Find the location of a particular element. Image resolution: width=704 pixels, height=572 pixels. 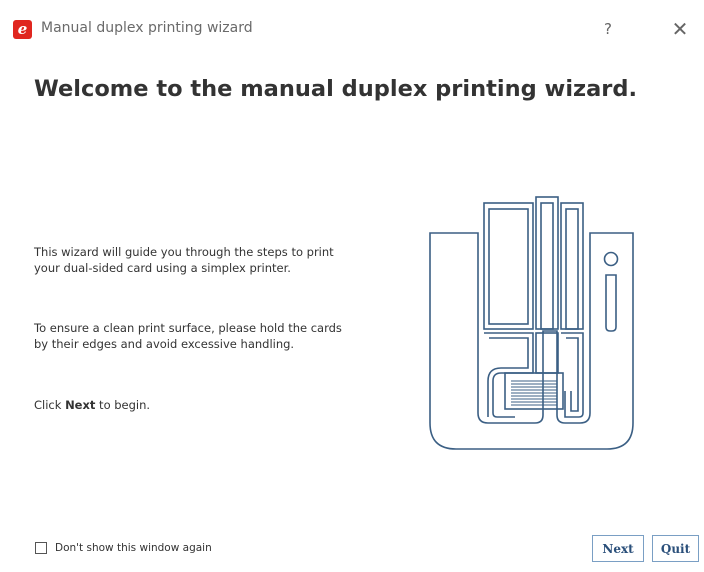

begin-paragraph: Click Next to begin. is located at coordinates (194, 405).